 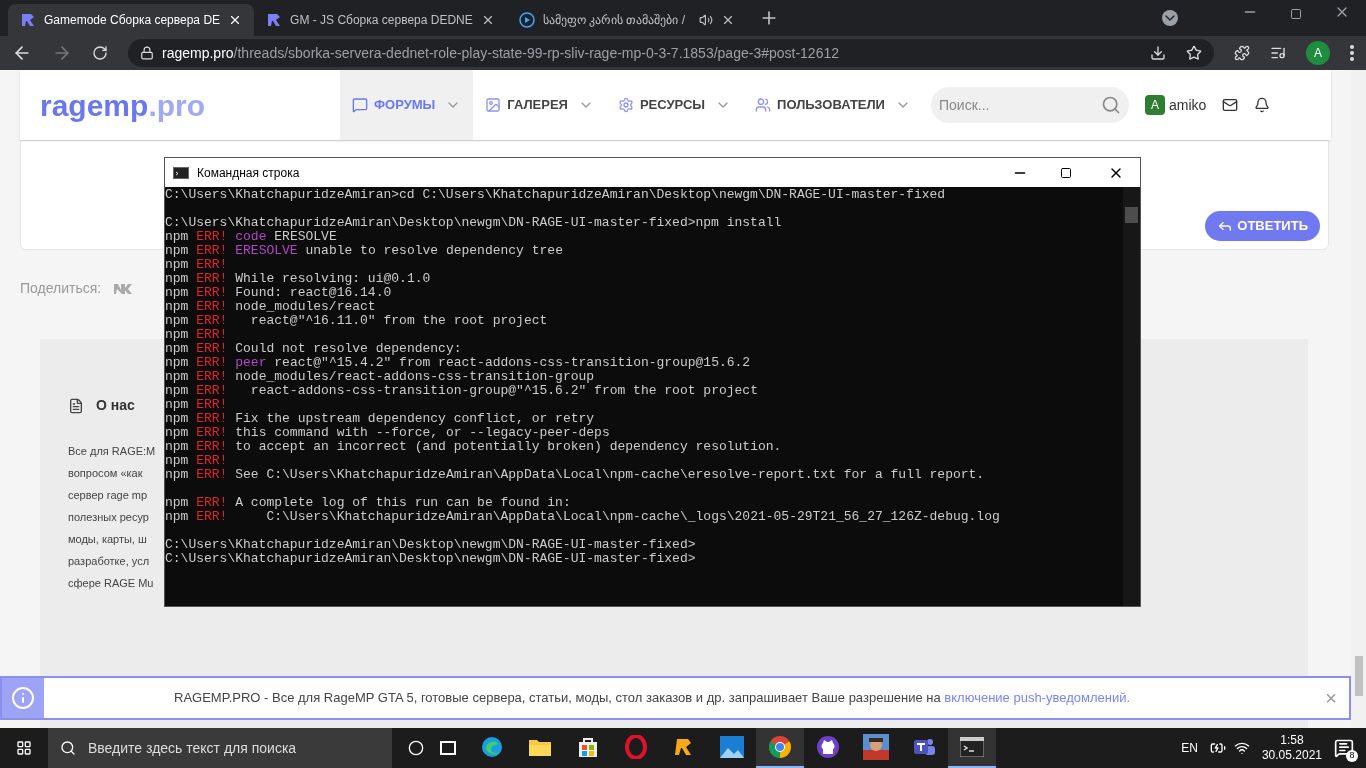 I want to click on nav-tab: ГАЛЕРЕЯ, so click(x=539, y=105).